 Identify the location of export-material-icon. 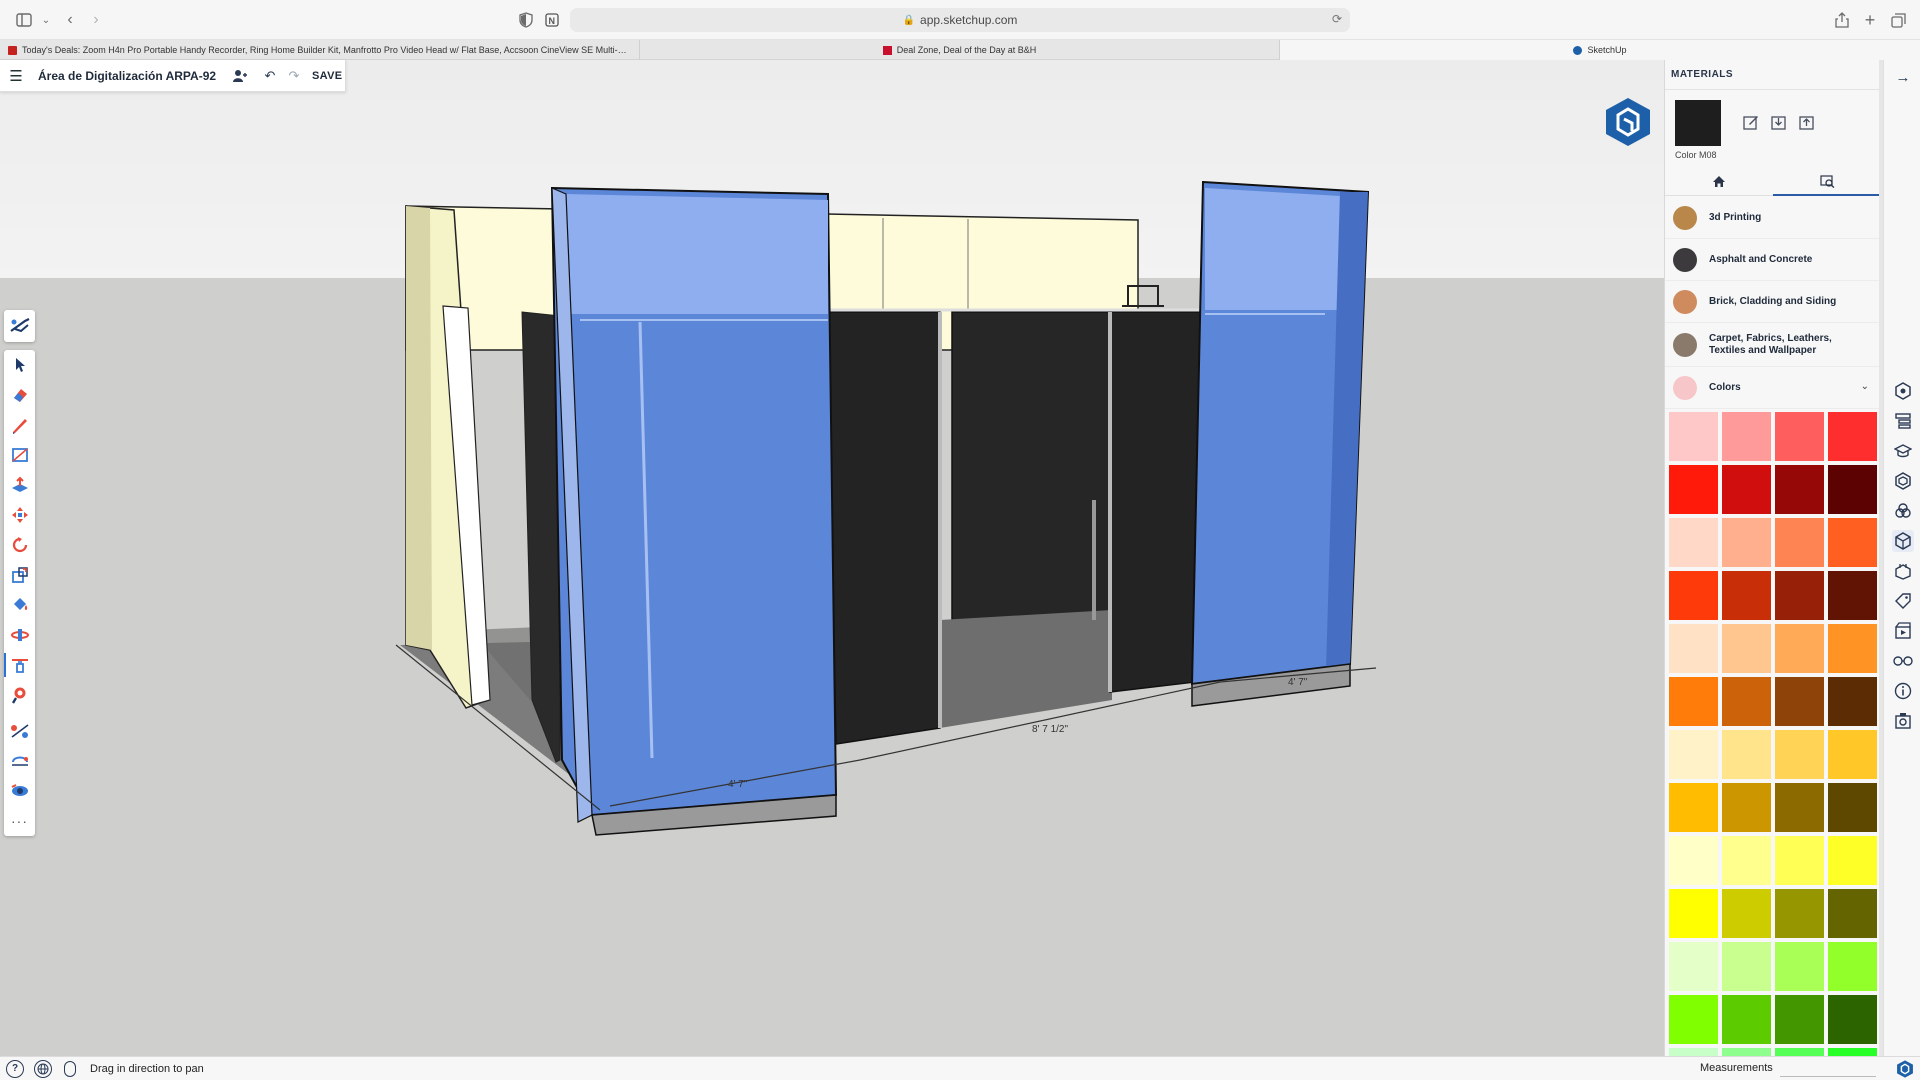
(1807, 122).